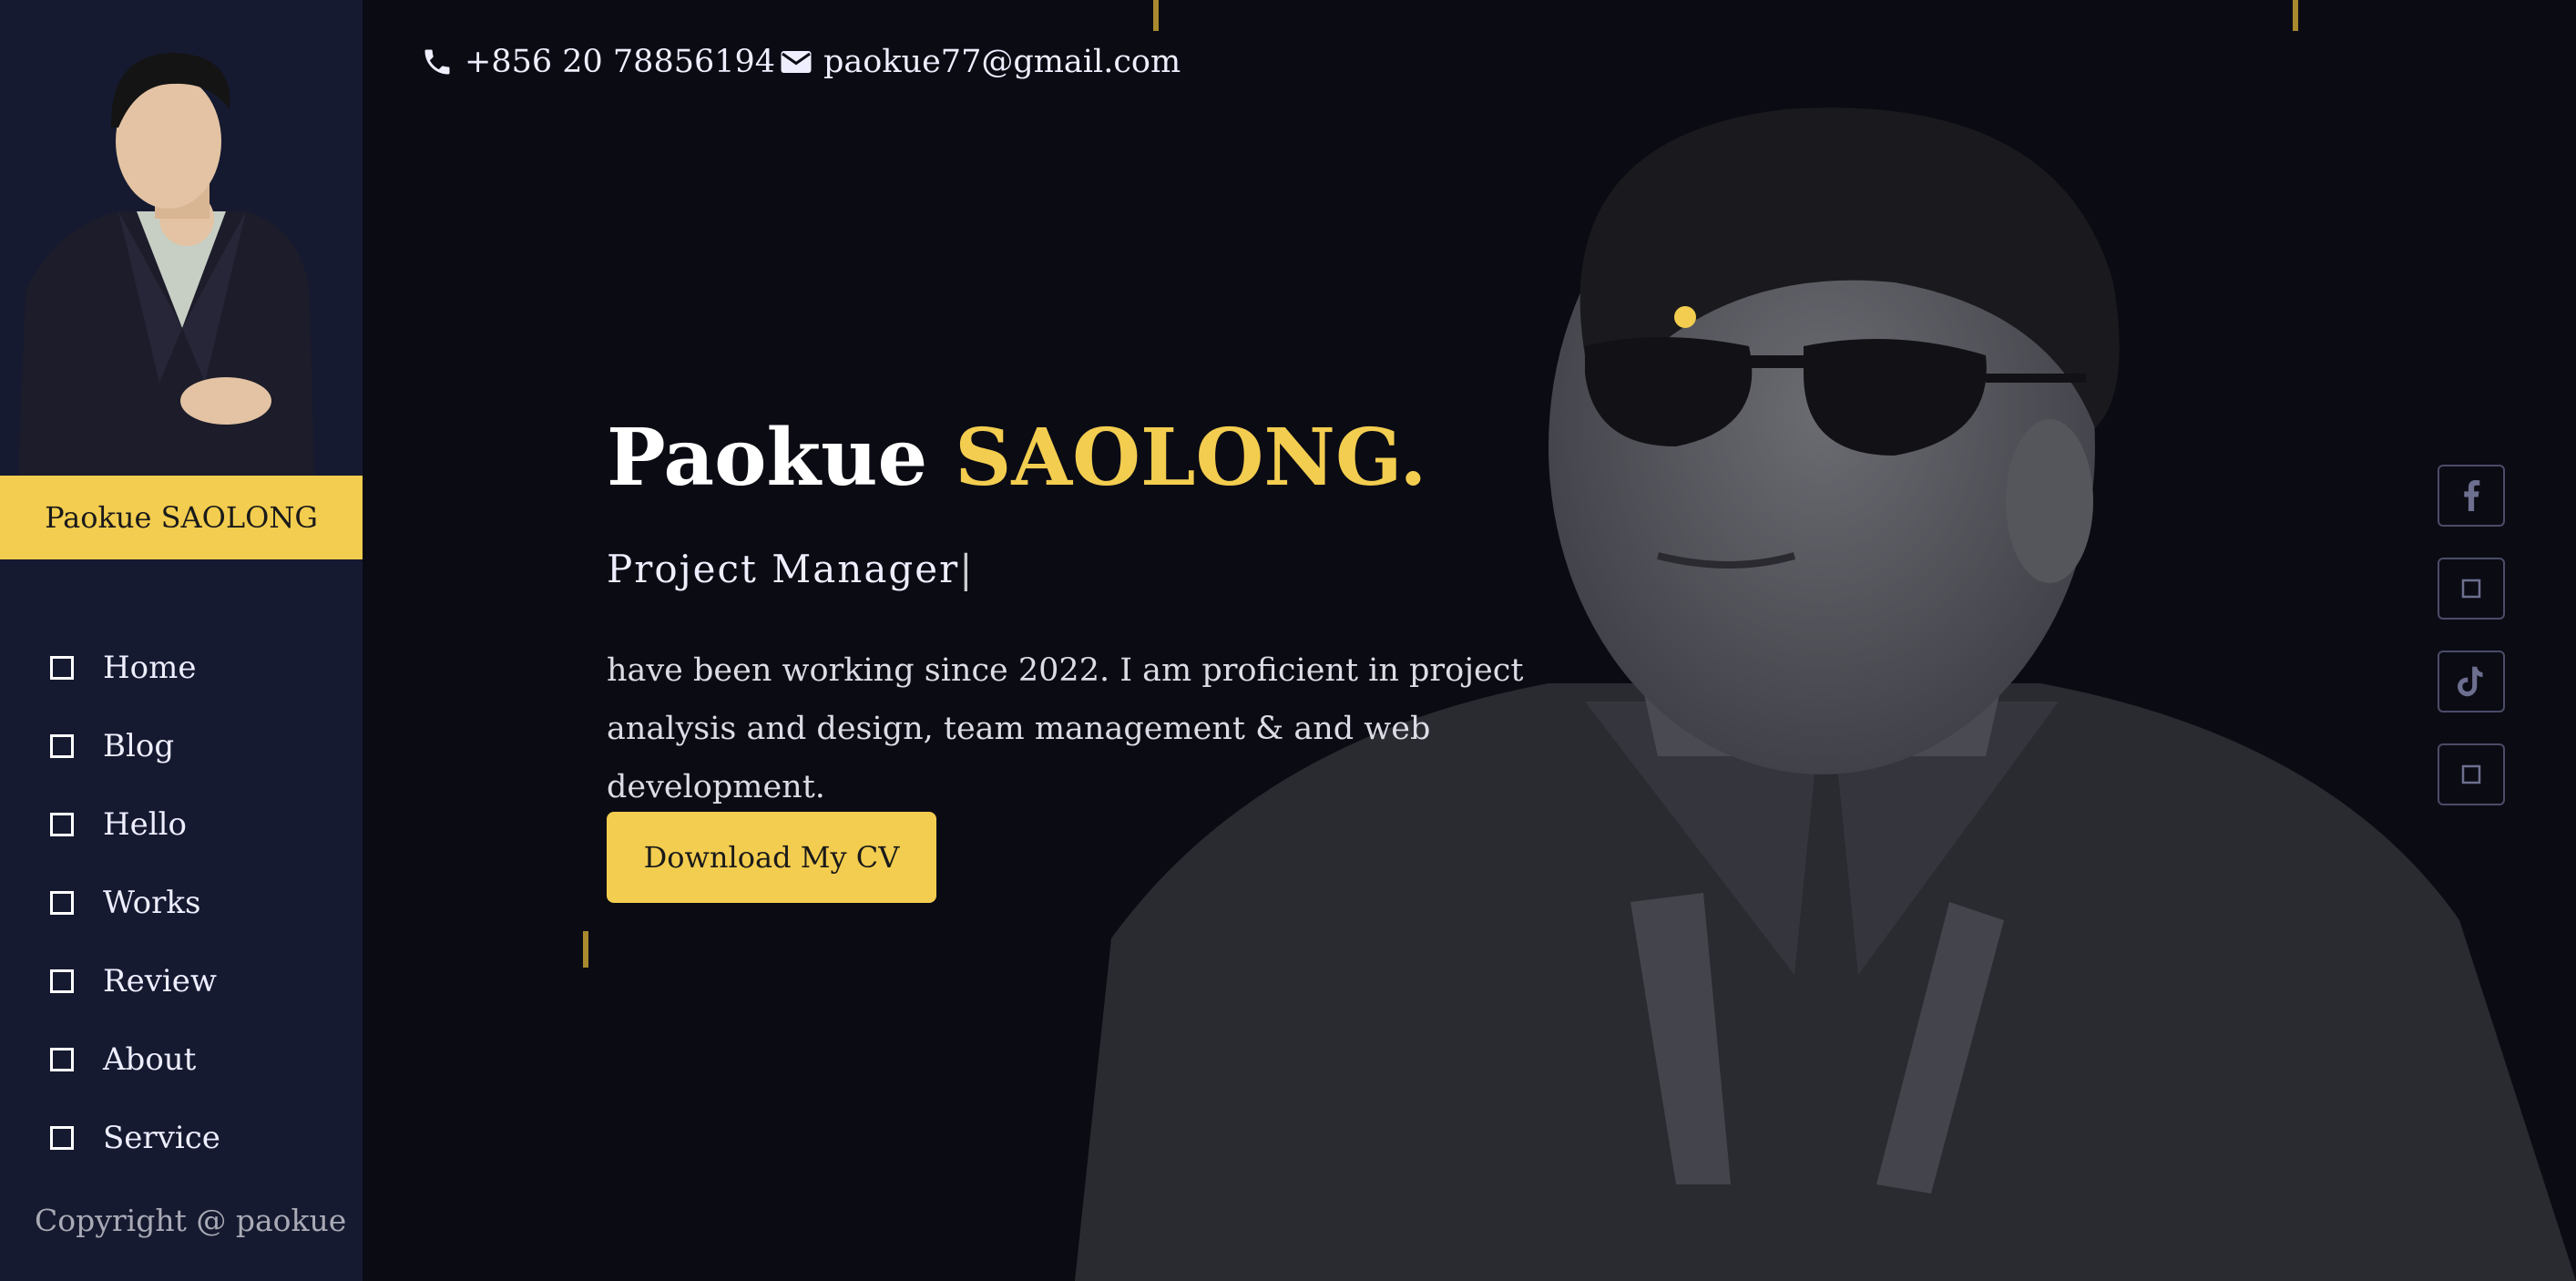  I want to click on tiktok-link, so click(2471, 681).